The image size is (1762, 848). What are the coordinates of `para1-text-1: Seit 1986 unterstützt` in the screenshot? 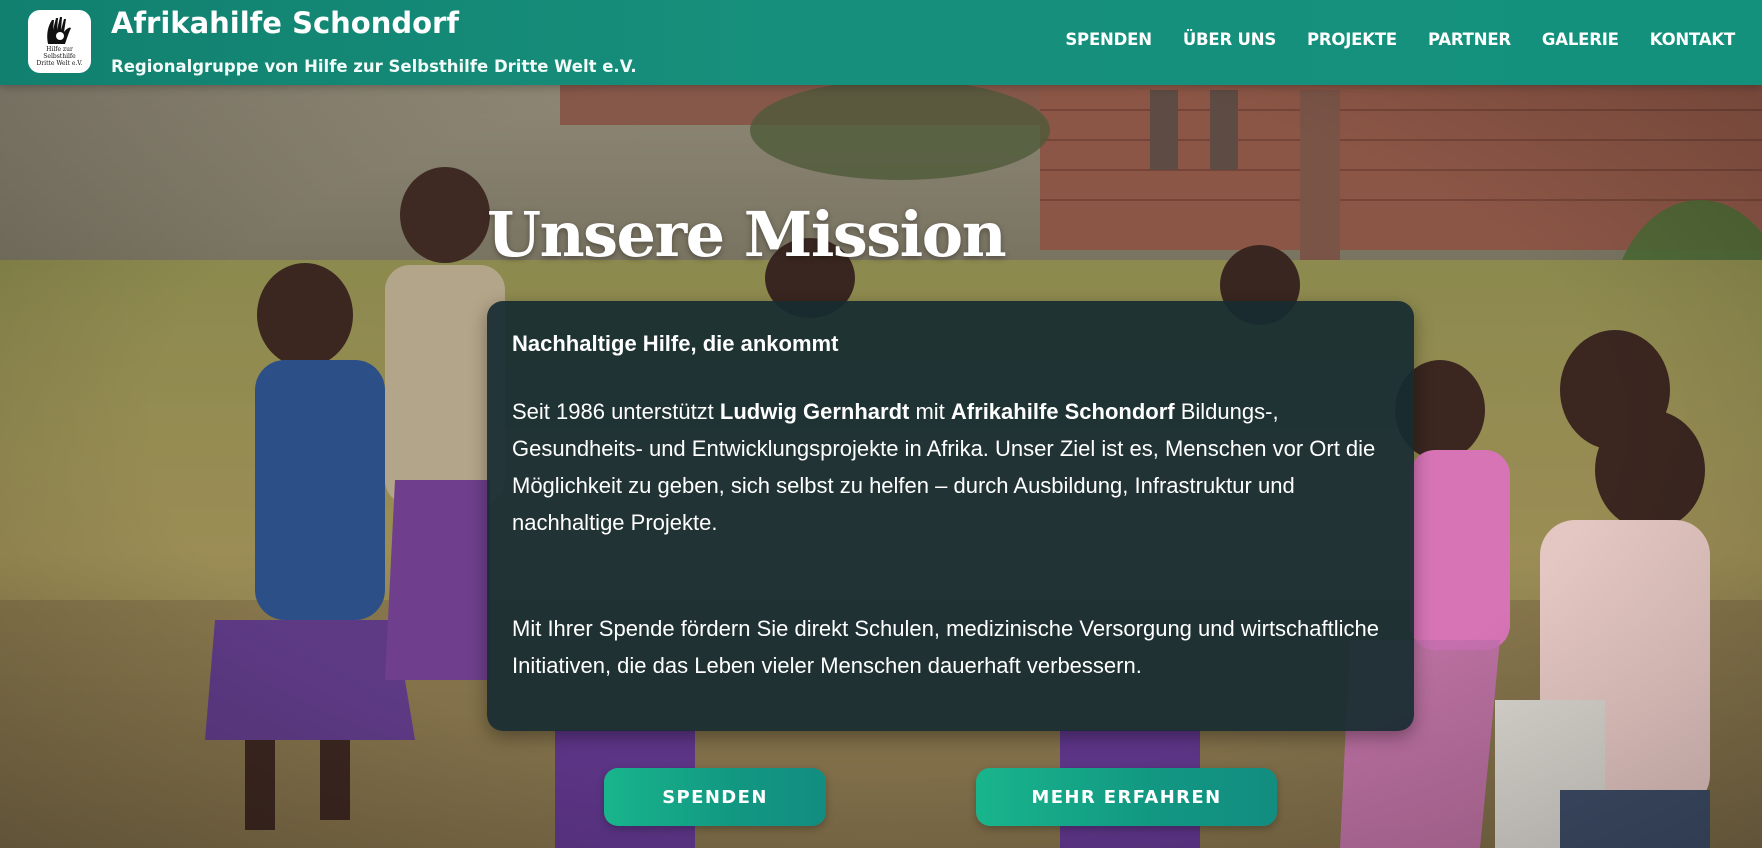 It's located at (616, 411).